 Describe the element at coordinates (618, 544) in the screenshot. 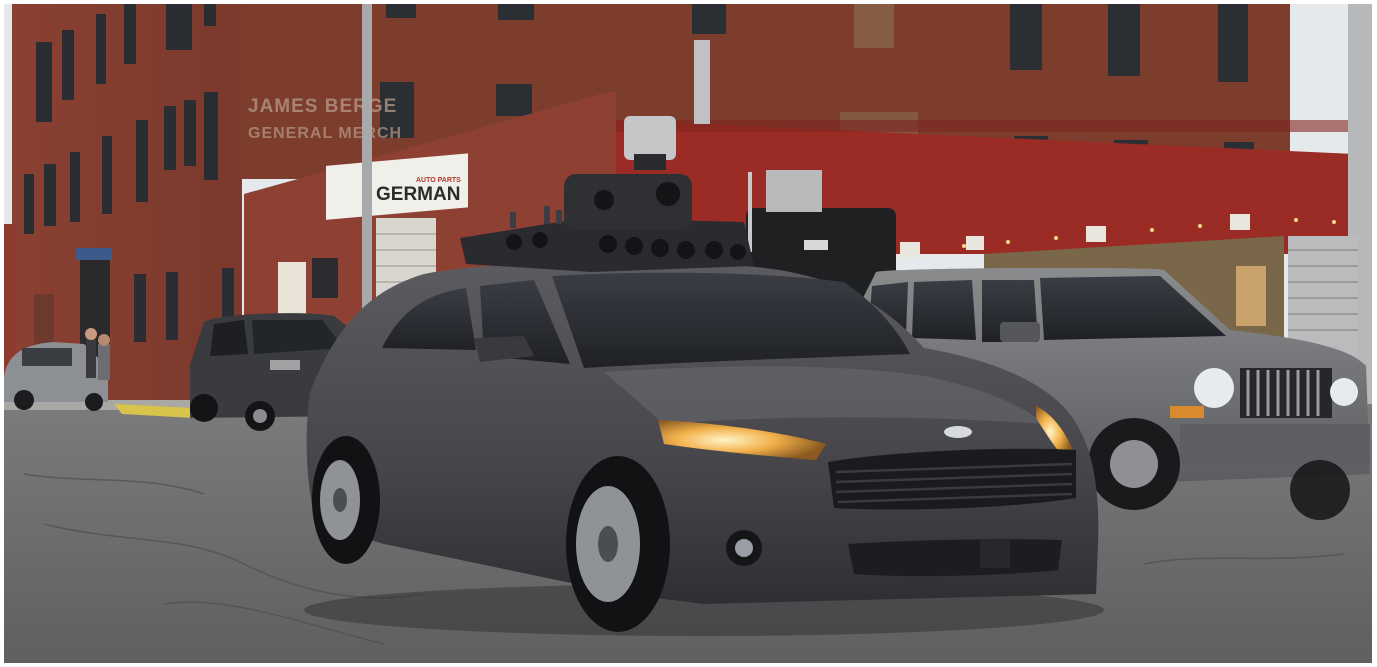

I see `front-wheel` at that location.